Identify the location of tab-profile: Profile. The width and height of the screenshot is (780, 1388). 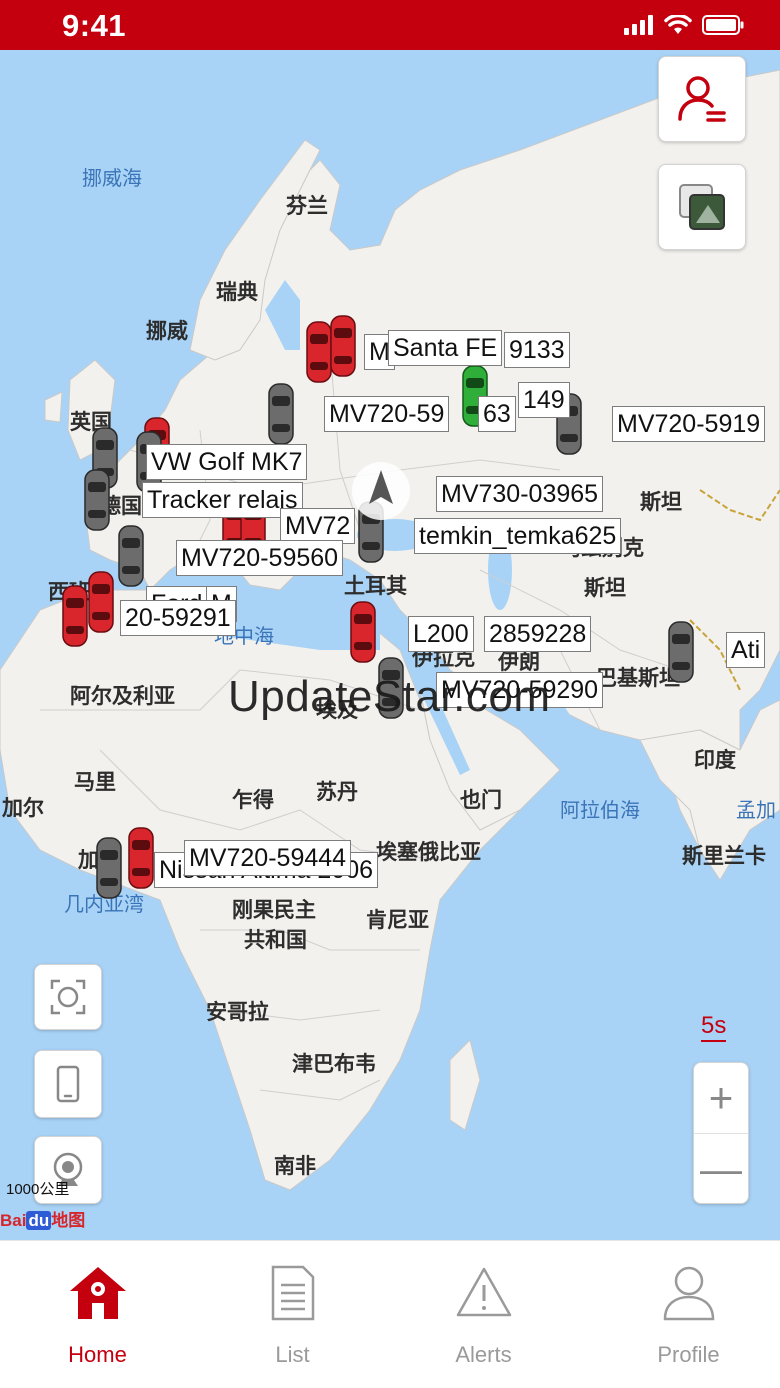
(685, 1314).